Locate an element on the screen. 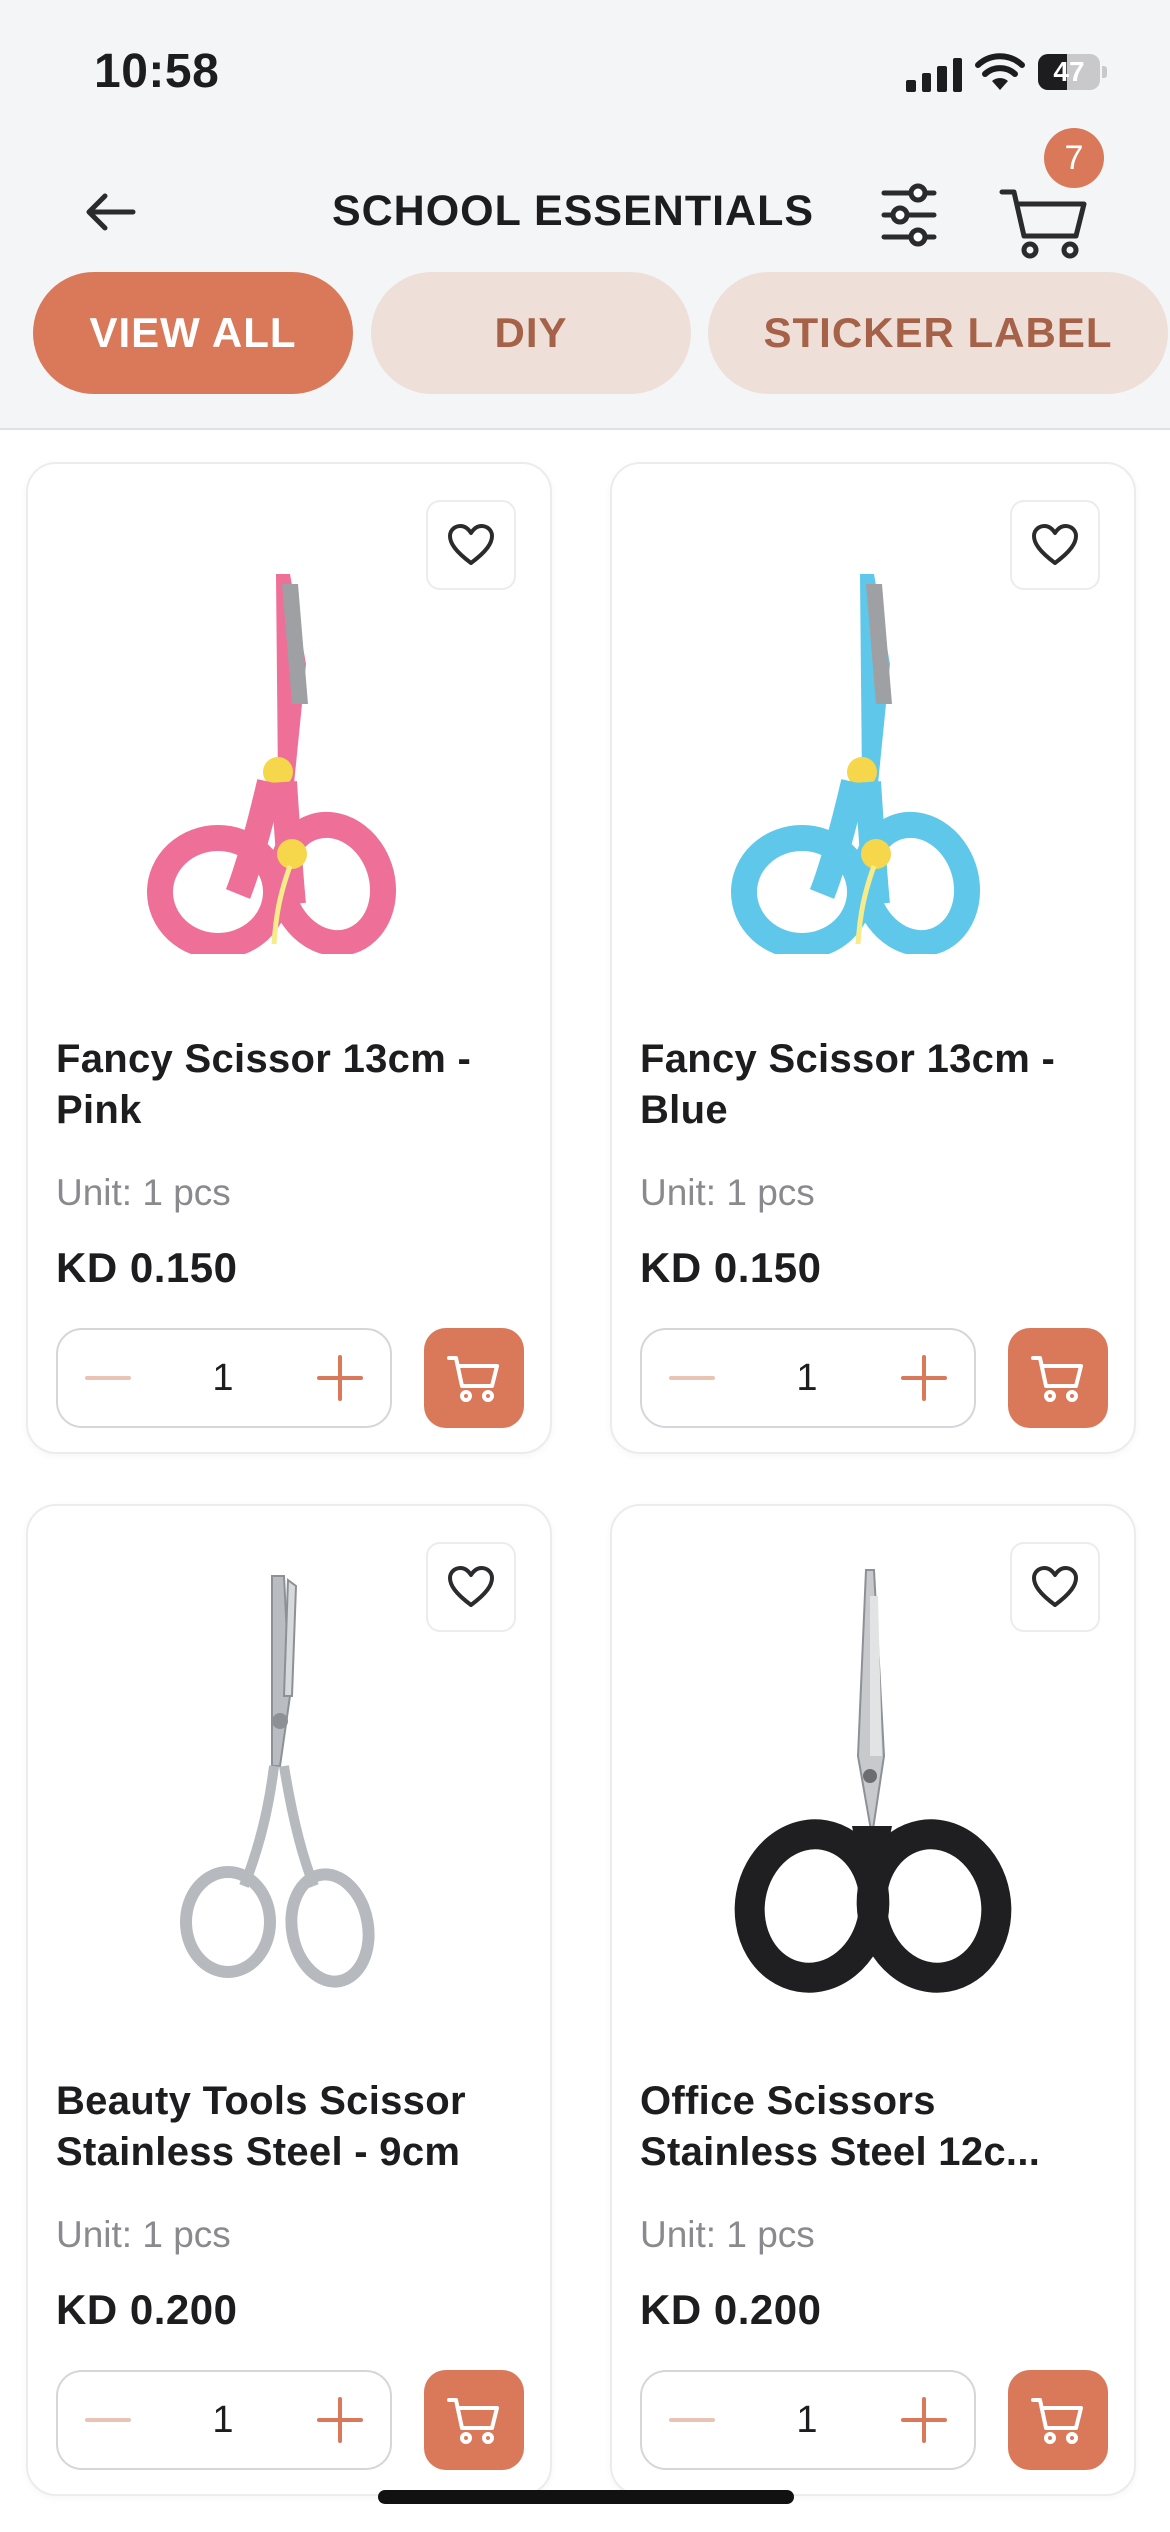 Image resolution: width=1170 pixels, height=2532 pixels. back-button is located at coordinates (110, 212).